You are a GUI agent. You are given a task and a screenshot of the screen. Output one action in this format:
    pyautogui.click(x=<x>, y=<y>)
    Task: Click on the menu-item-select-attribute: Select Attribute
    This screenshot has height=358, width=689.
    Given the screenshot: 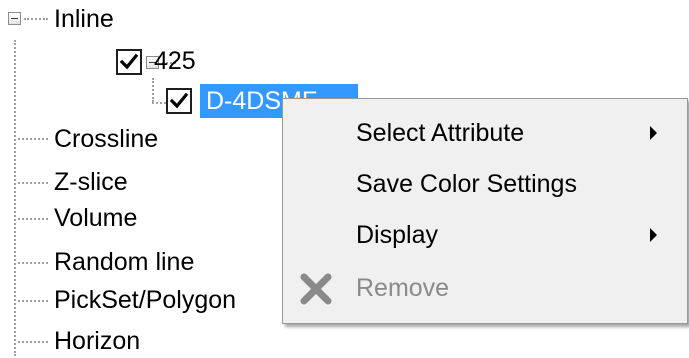 What is the action you would take?
    pyautogui.click(x=485, y=133)
    